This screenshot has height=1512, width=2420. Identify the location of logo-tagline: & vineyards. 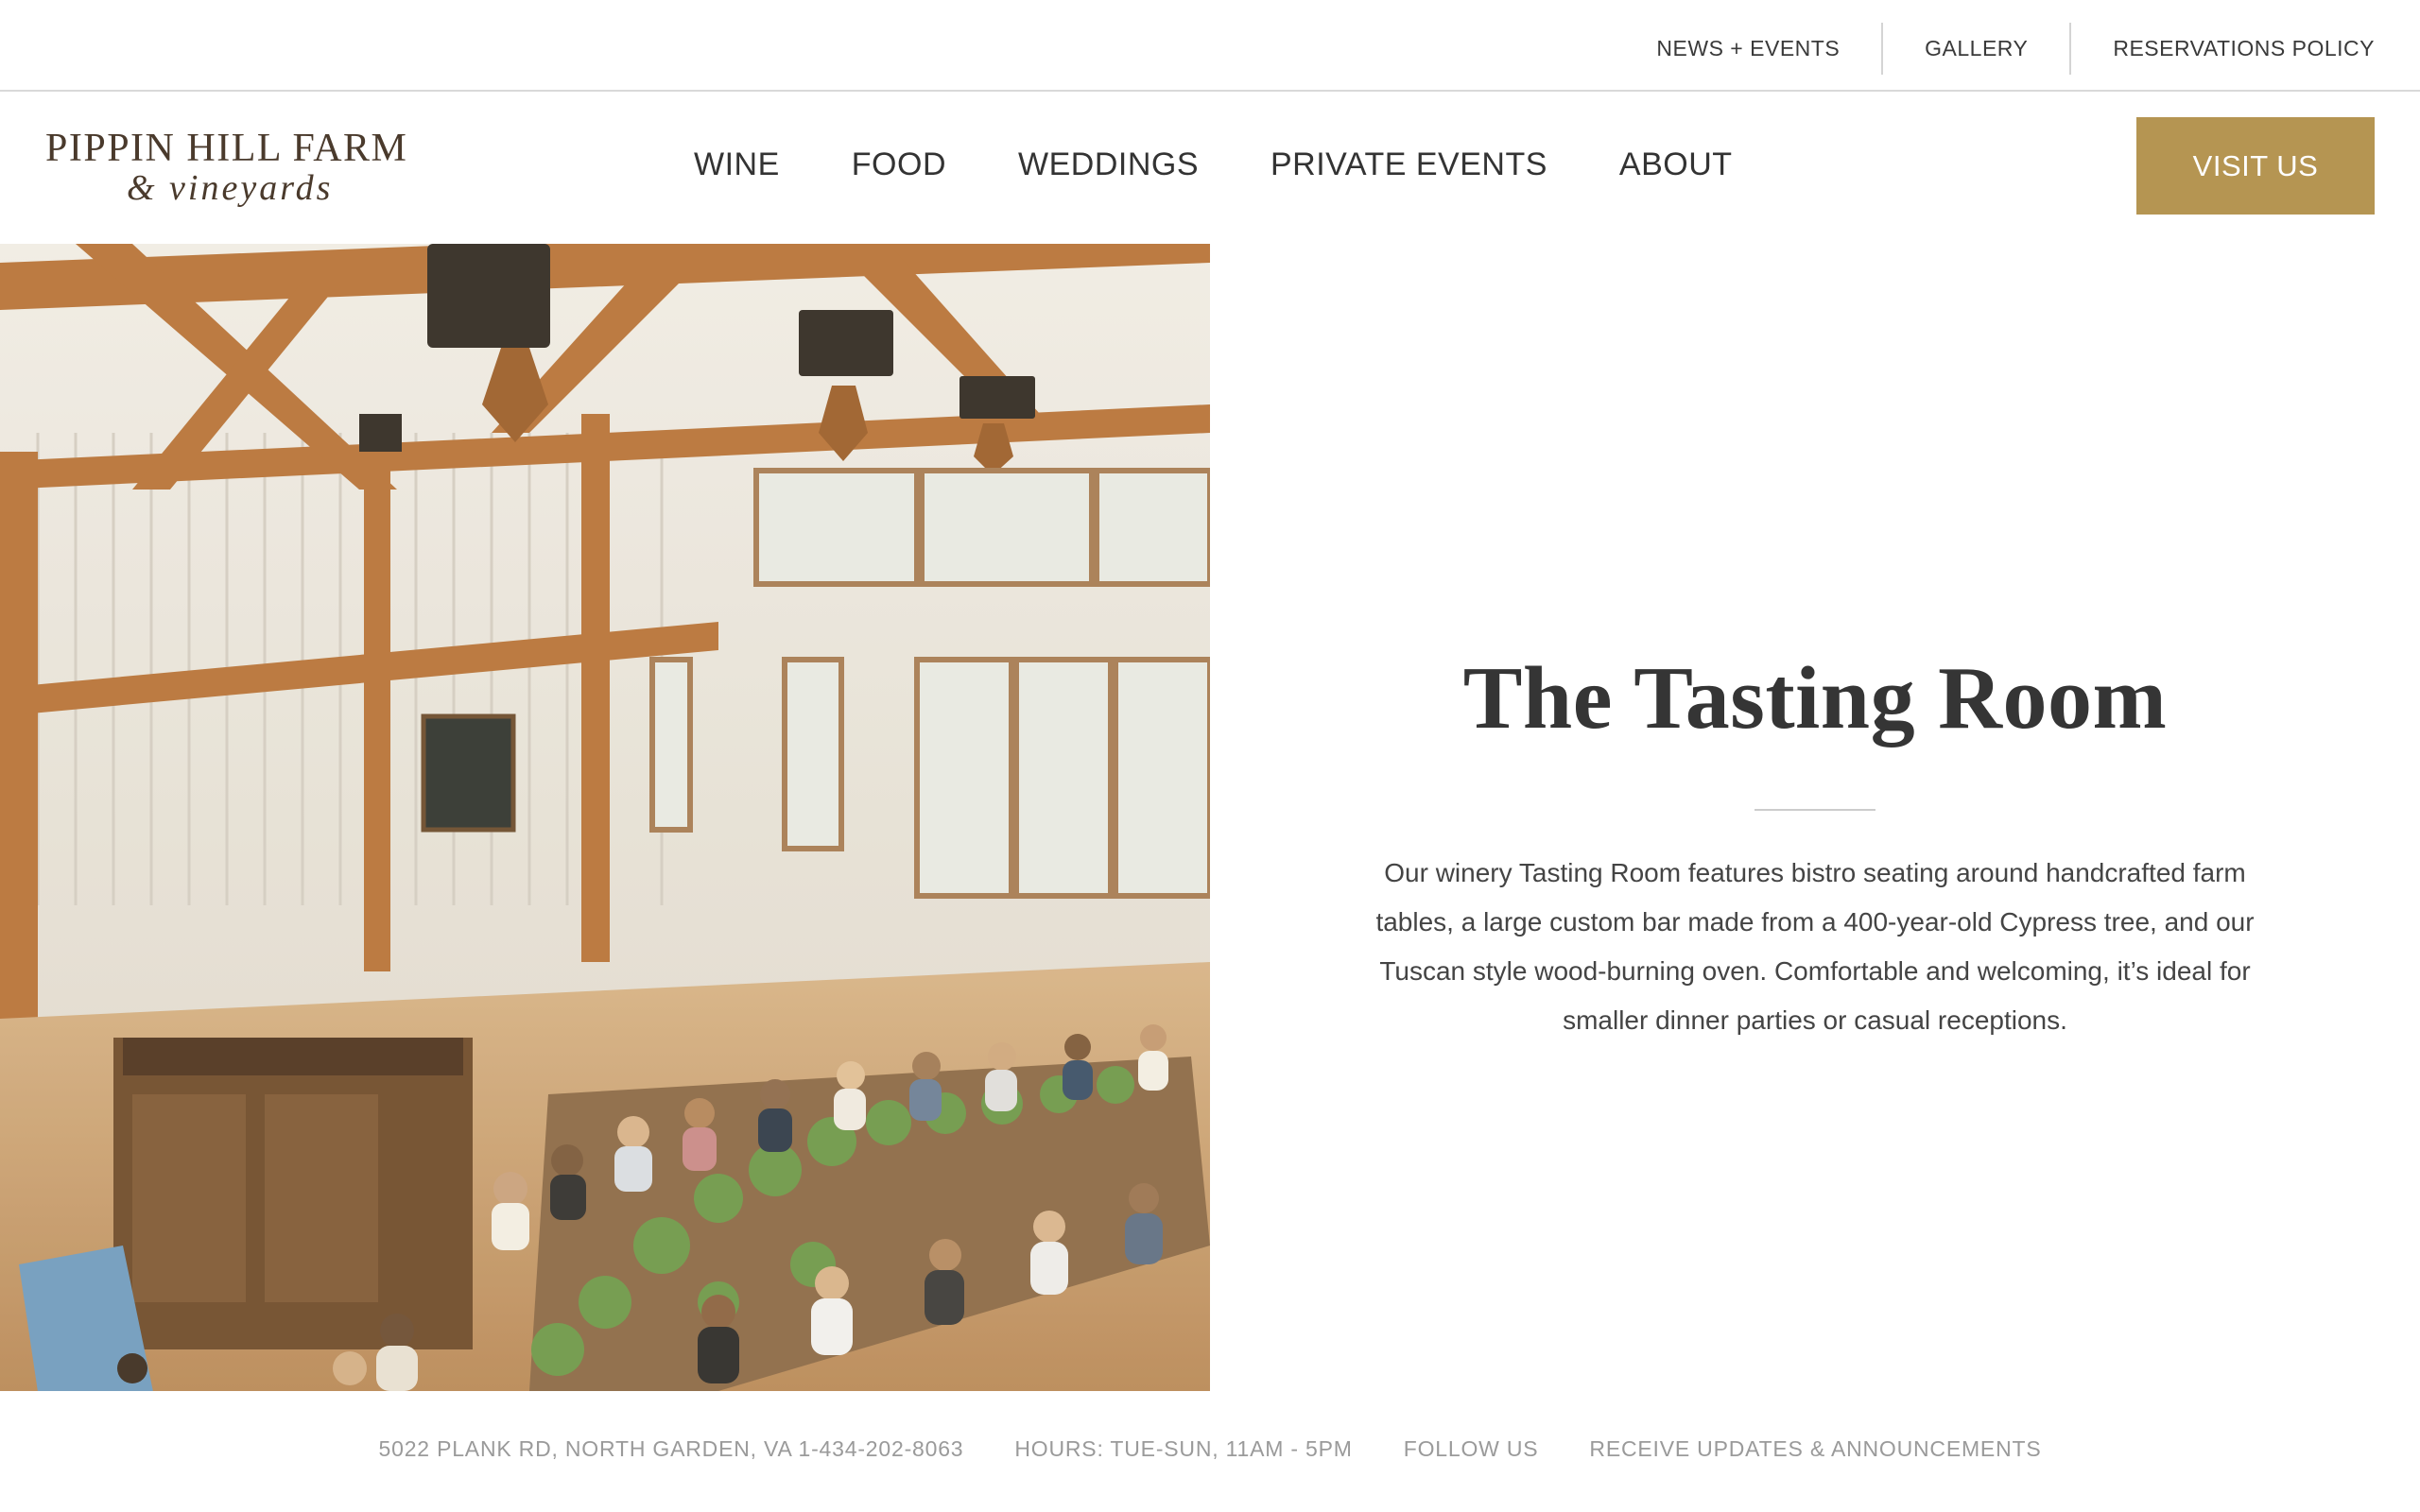
(230, 188).